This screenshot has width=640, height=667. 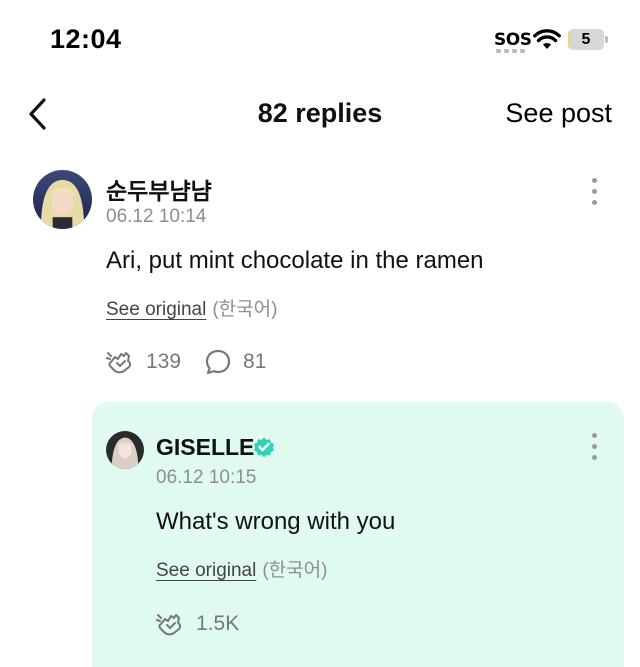 I want to click on verified-badge-icon, so click(x=264, y=447).